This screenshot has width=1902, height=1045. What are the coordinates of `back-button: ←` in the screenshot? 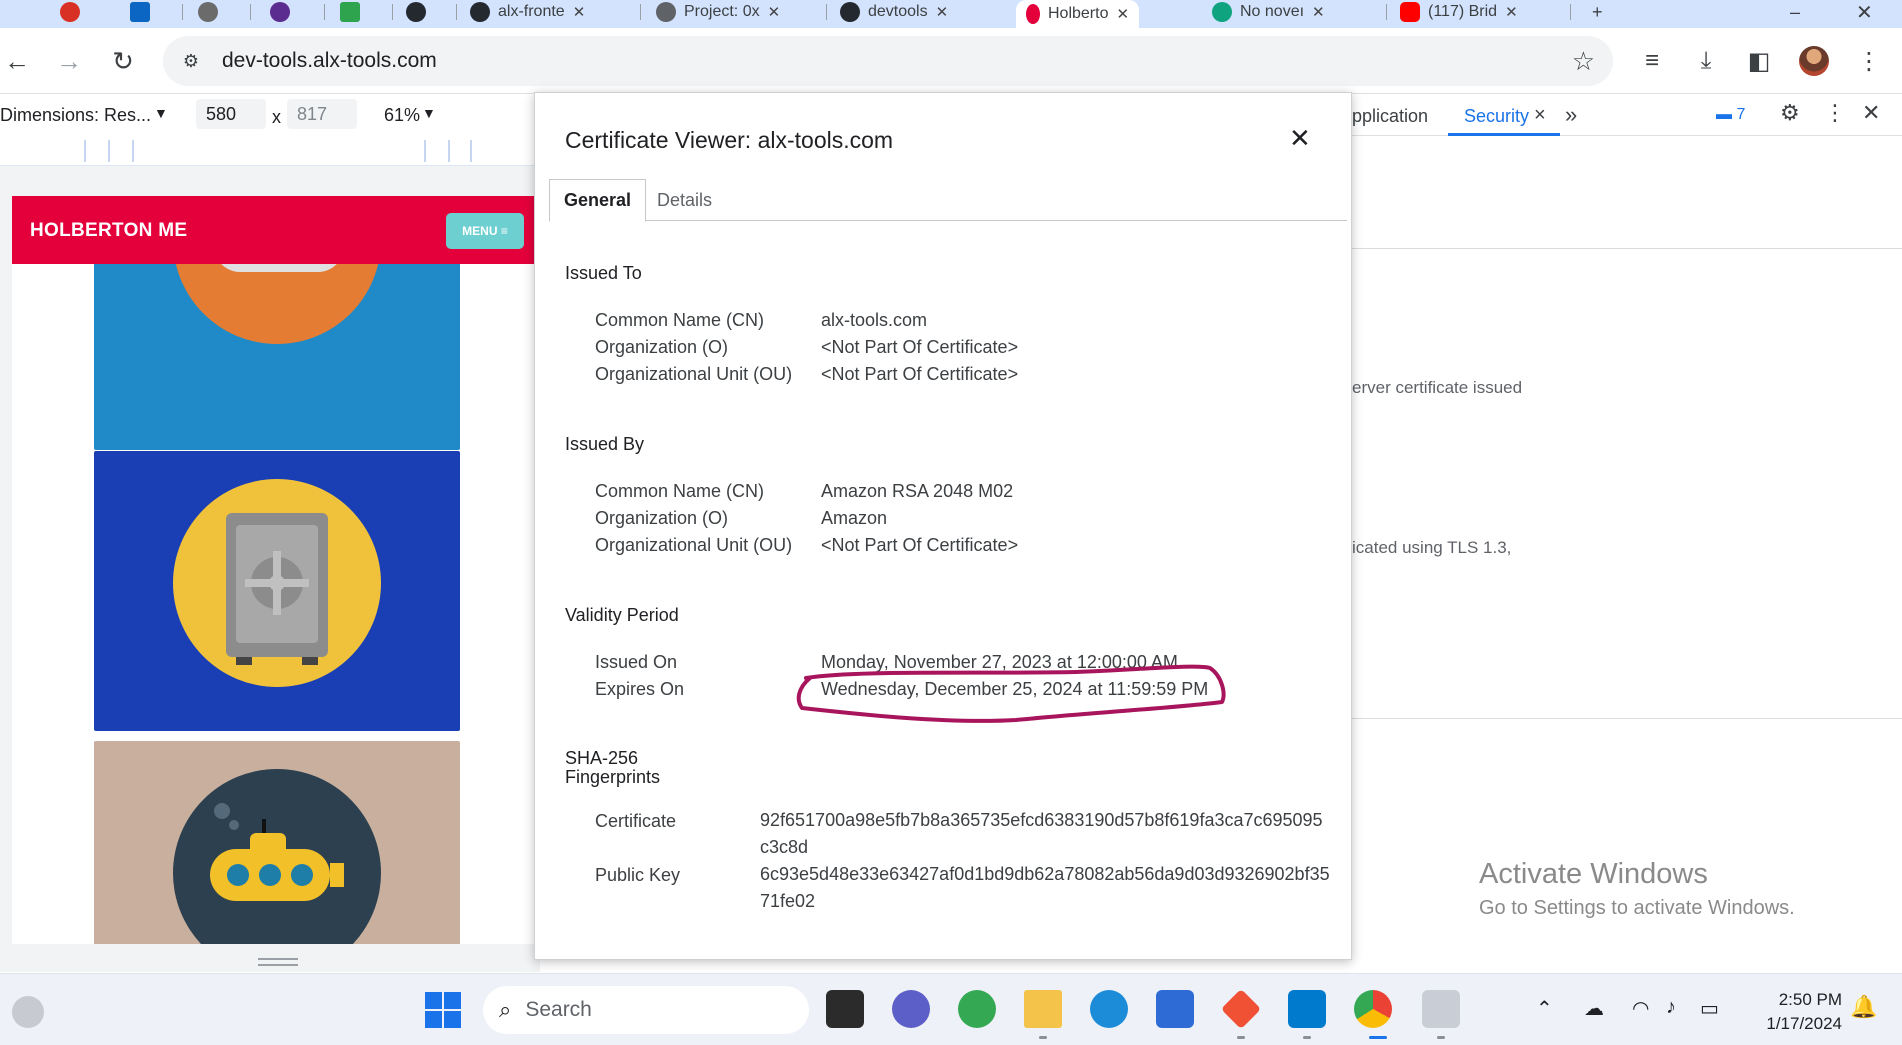 It's located at (17, 61).